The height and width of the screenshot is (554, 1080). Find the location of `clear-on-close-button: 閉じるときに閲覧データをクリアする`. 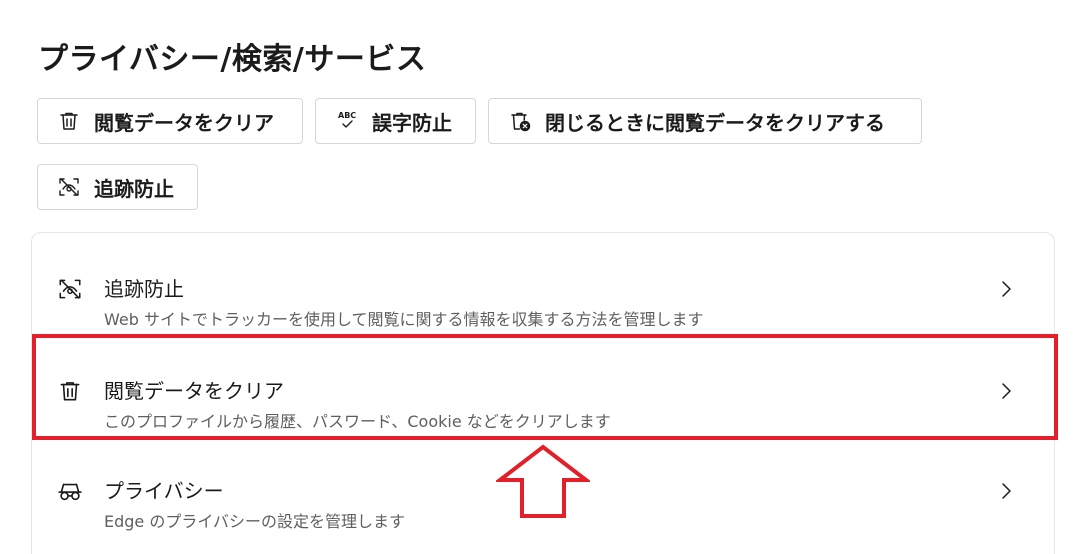

clear-on-close-button: 閉じるときに閲覧データをクリアする is located at coordinates (705, 121).